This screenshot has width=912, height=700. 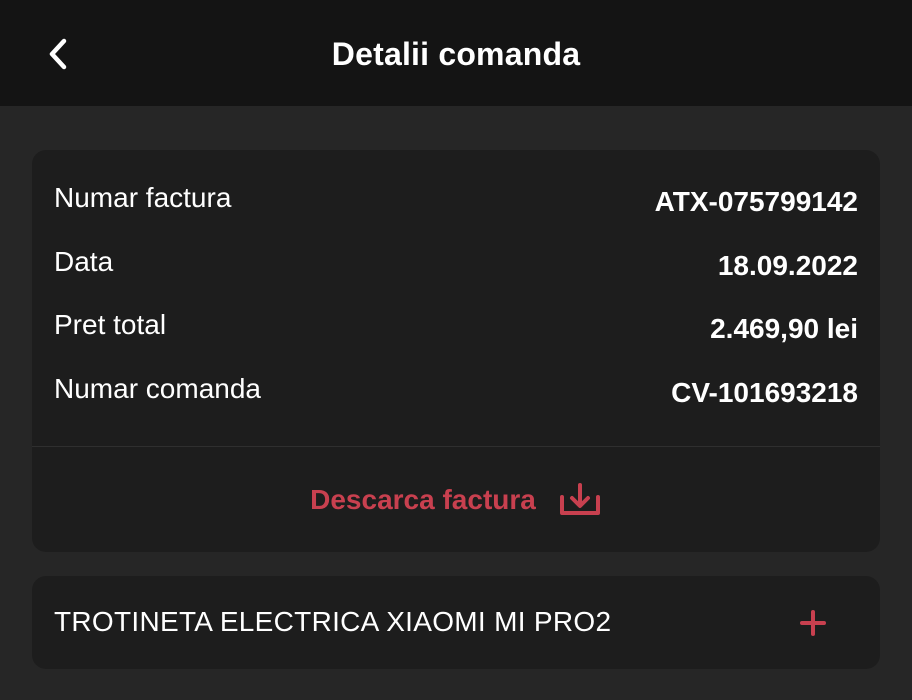 What do you see at coordinates (456, 329) in the screenshot?
I see `detail-row-total-price: Pret total 2.469,90 lei` at bounding box center [456, 329].